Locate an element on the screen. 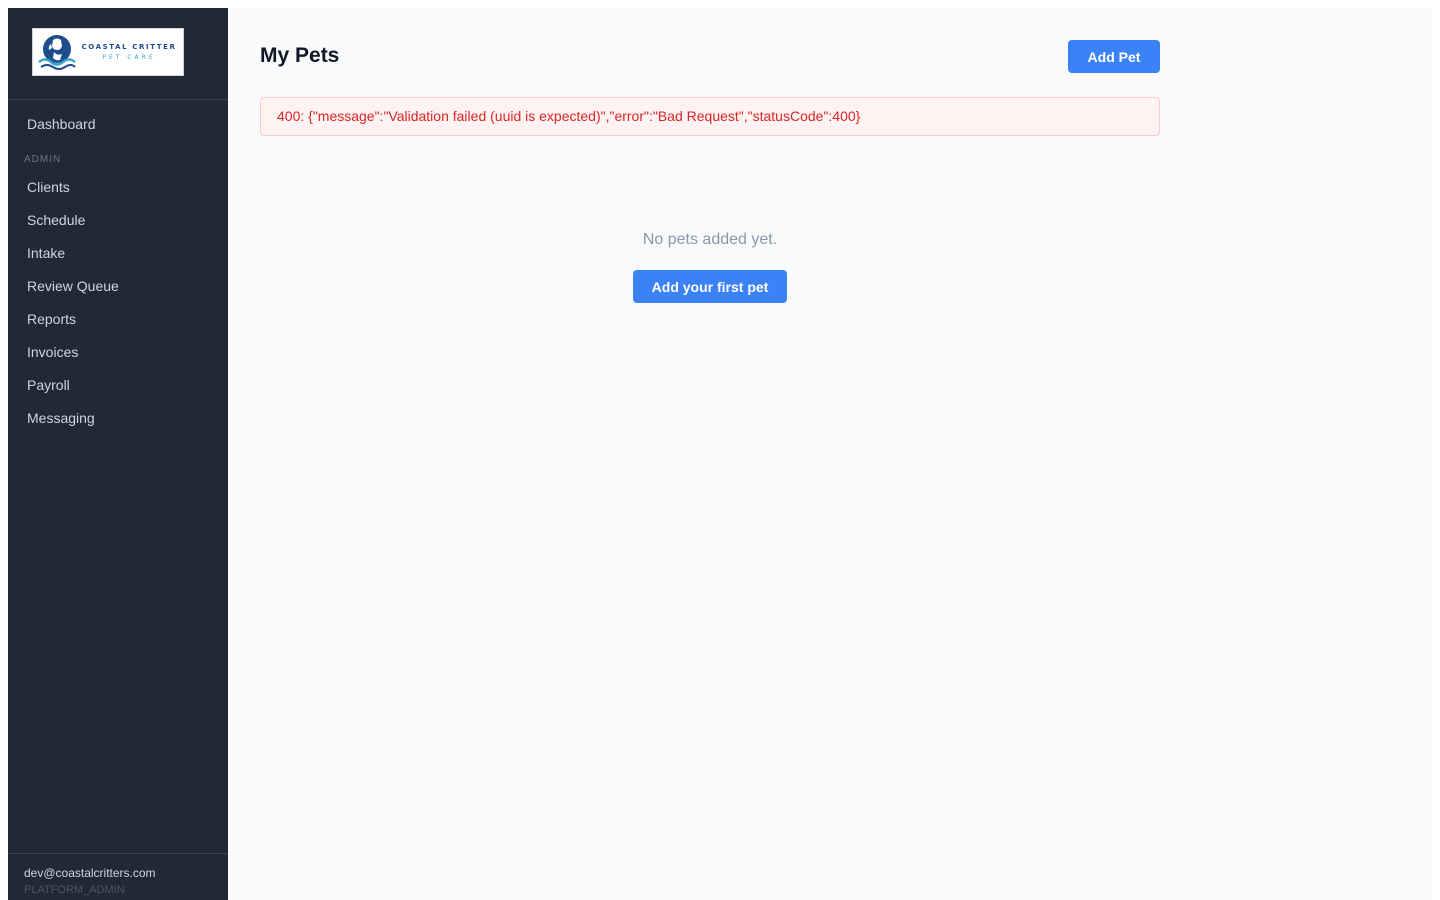  user-info: dev@coastalcritters.com PLATFORM_ADMIN is located at coordinates (118, 876).